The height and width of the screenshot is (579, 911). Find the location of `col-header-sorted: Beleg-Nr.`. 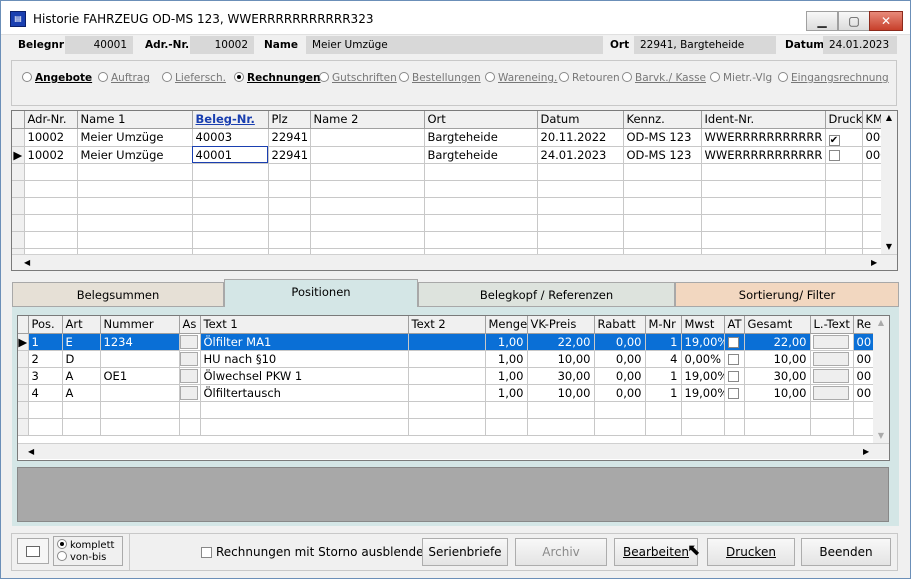

col-header-sorted: Beleg-Nr. is located at coordinates (230, 120).